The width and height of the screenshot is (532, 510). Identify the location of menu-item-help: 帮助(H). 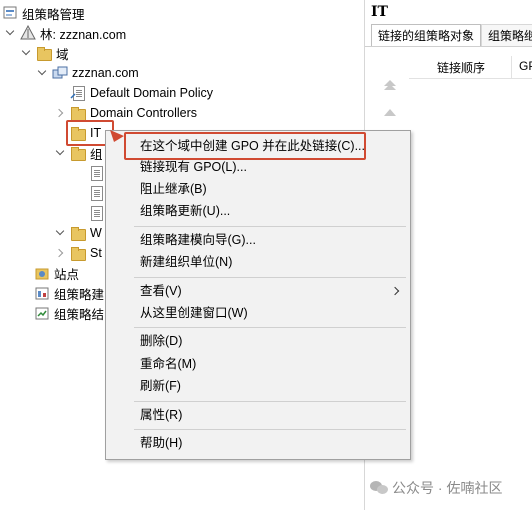
(258, 443).